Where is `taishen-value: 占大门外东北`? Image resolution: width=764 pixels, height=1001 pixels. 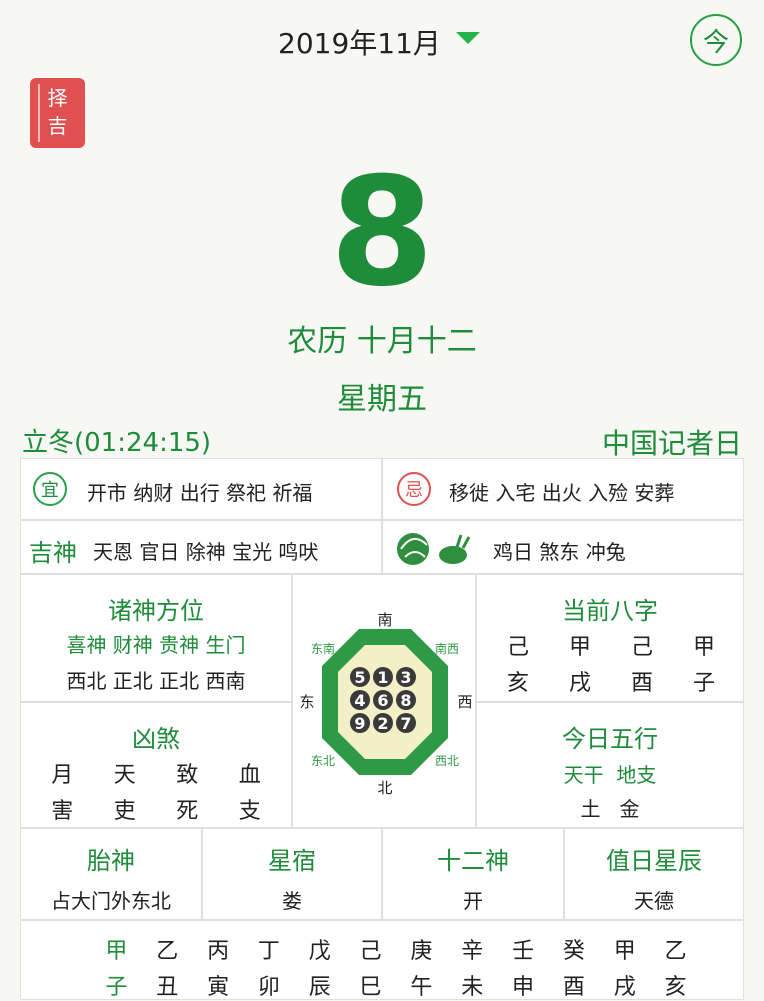 taishen-value: 占大门外东北 is located at coordinates (111, 901).